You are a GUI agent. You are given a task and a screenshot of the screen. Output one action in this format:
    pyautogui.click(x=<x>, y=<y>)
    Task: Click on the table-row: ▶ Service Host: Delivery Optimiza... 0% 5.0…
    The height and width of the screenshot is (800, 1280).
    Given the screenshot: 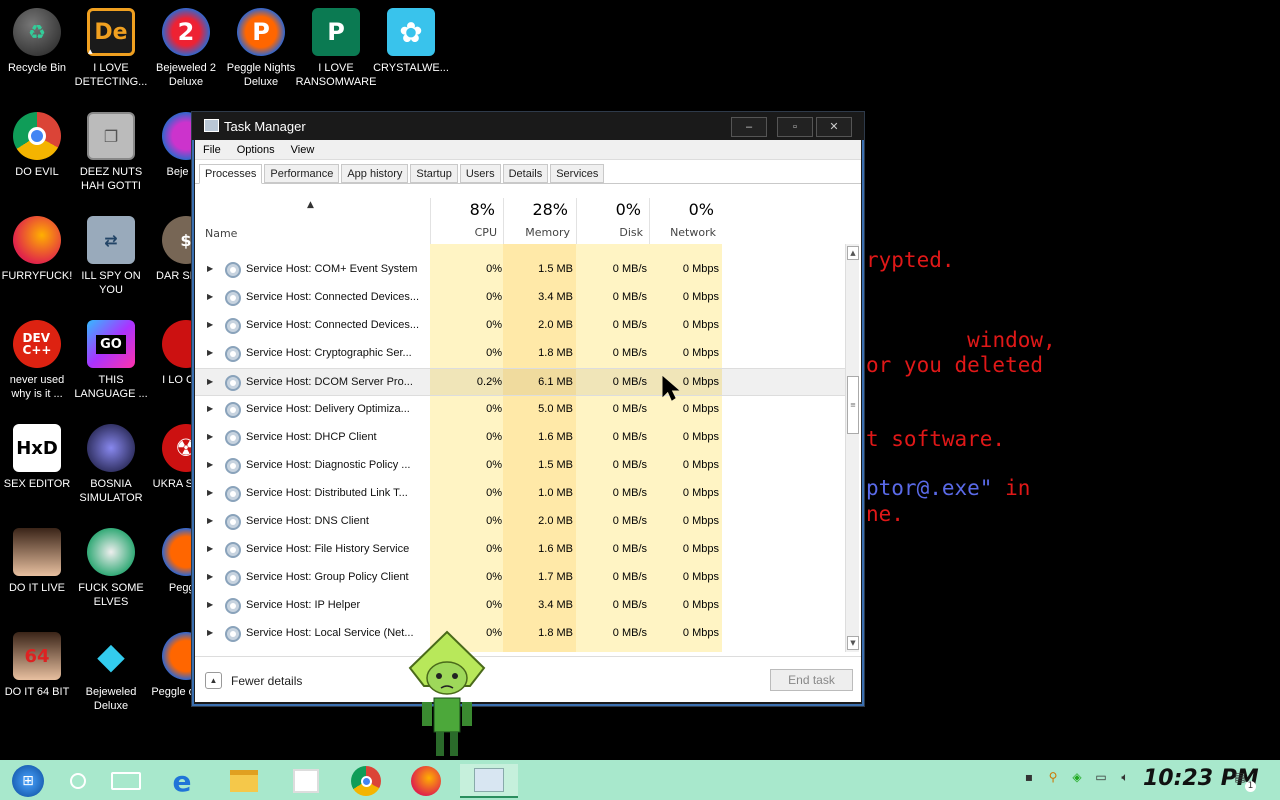 What is the action you would take?
    pyautogui.click(x=520, y=410)
    